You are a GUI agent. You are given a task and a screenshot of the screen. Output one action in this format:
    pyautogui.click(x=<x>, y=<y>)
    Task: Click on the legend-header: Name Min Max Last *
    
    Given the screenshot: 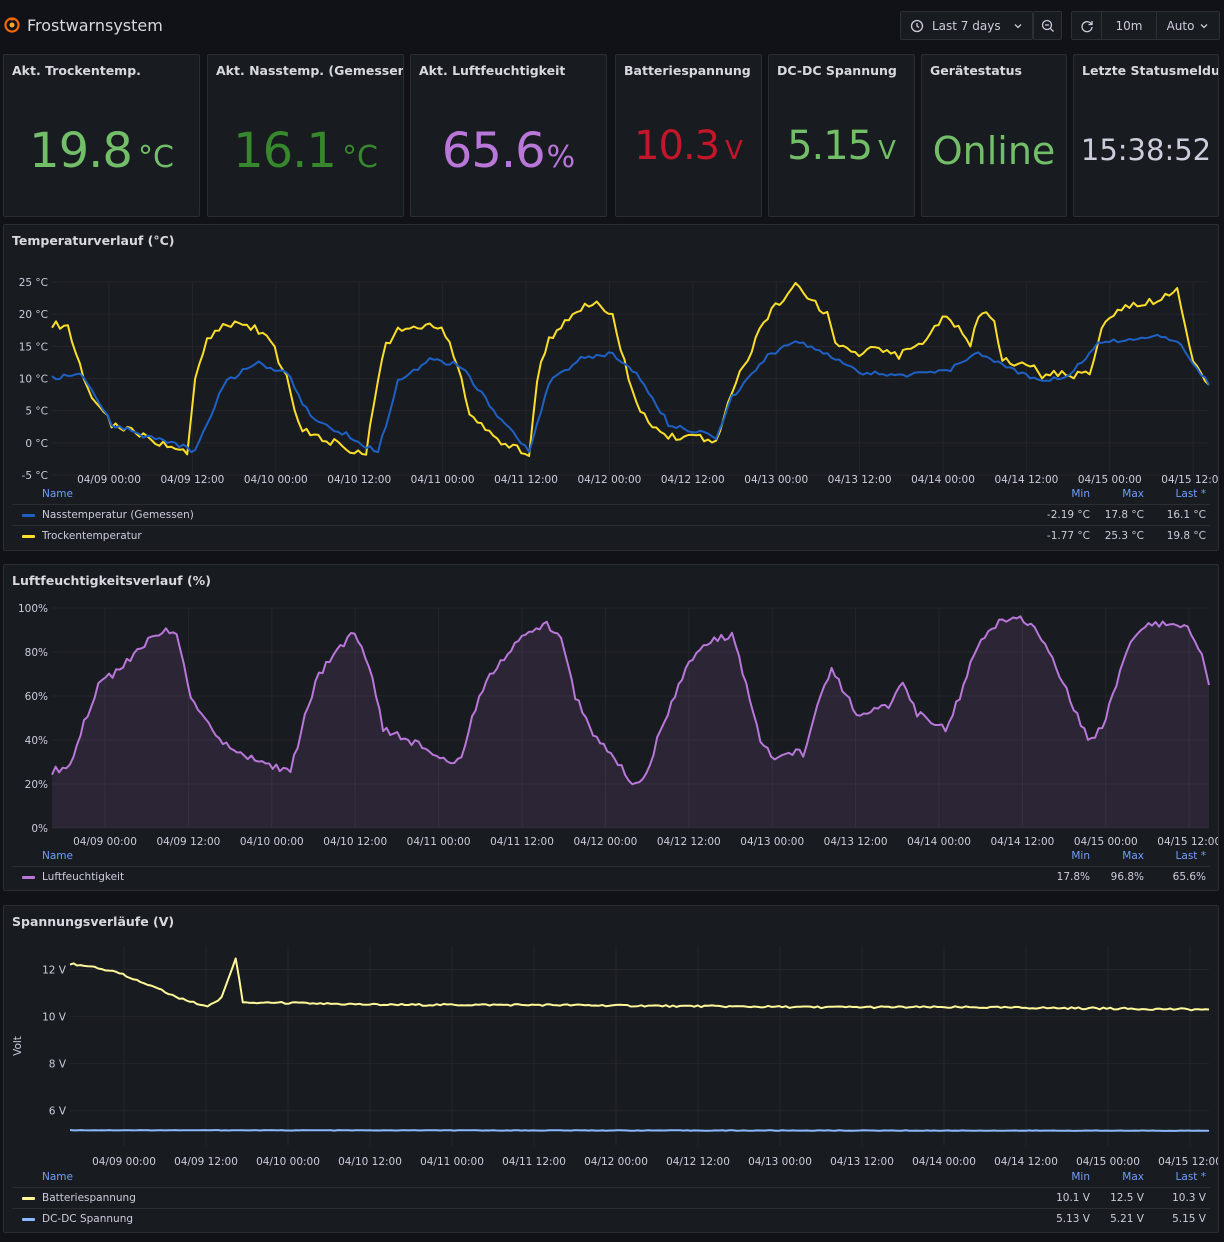 What is the action you would take?
    pyautogui.click(x=611, y=858)
    